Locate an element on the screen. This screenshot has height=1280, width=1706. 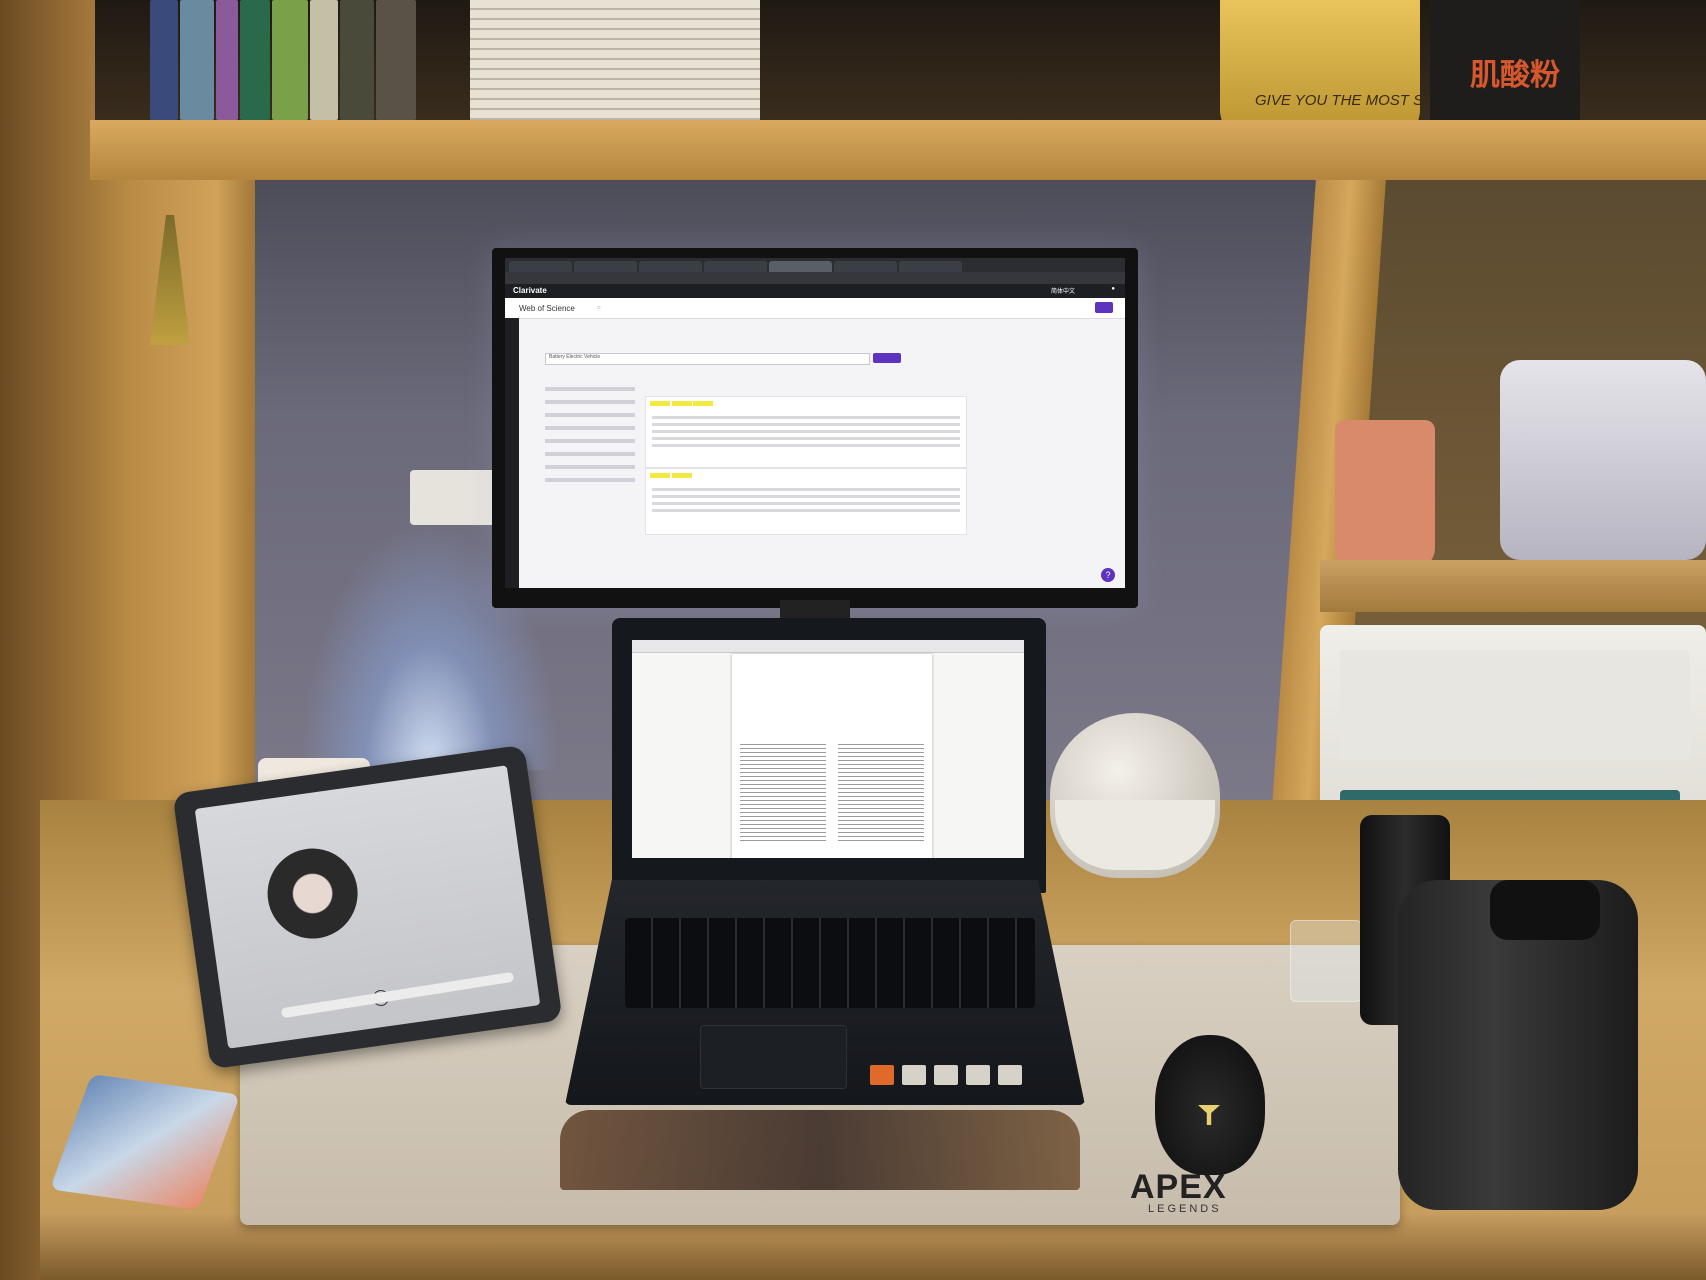
bottle-cap is located at coordinates (1545, 910).